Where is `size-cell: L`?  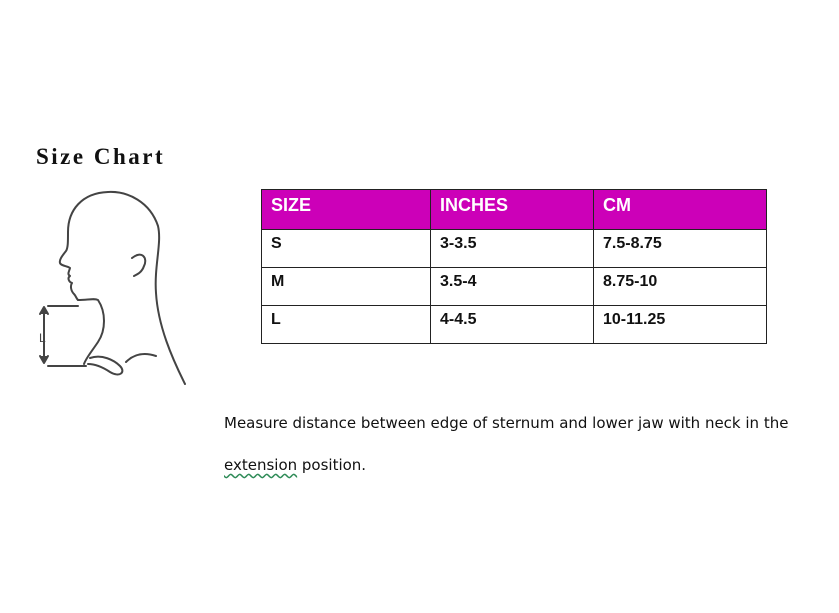 size-cell: L is located at coordinates (346, 324).